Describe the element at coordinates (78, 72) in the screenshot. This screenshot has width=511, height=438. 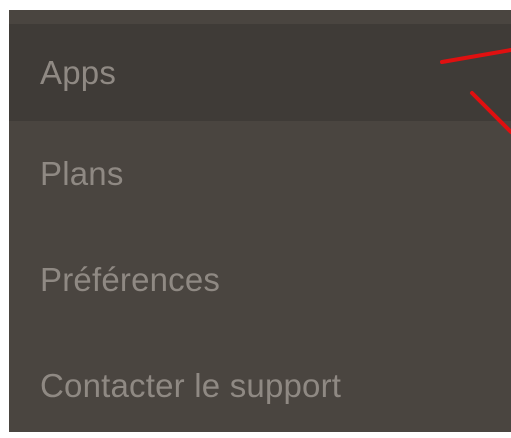
I see `menu-item-label: Apps` at that location.